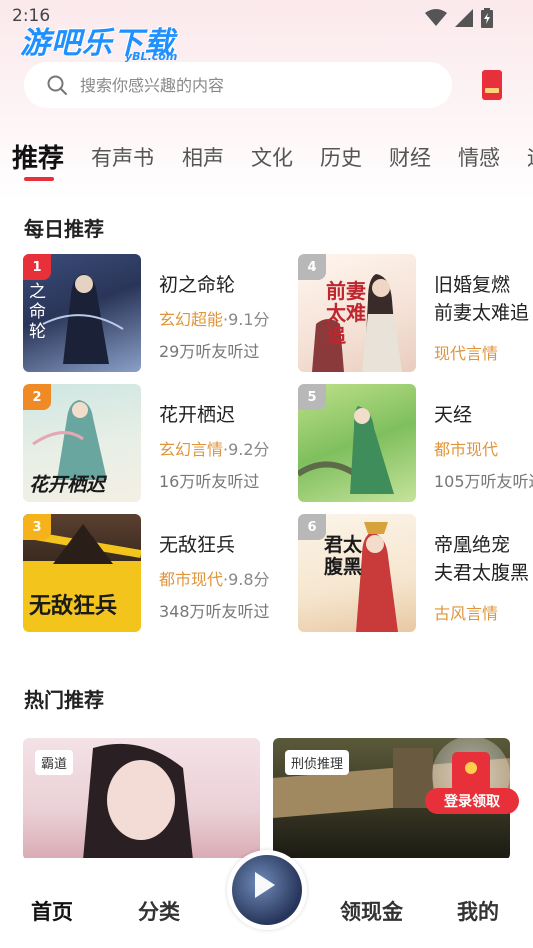 This screenshot has height=948, width=533. Describe the element at coordinates (191, 449) in the screenshot. I see `book-genre: 玄幻言情` at that location.